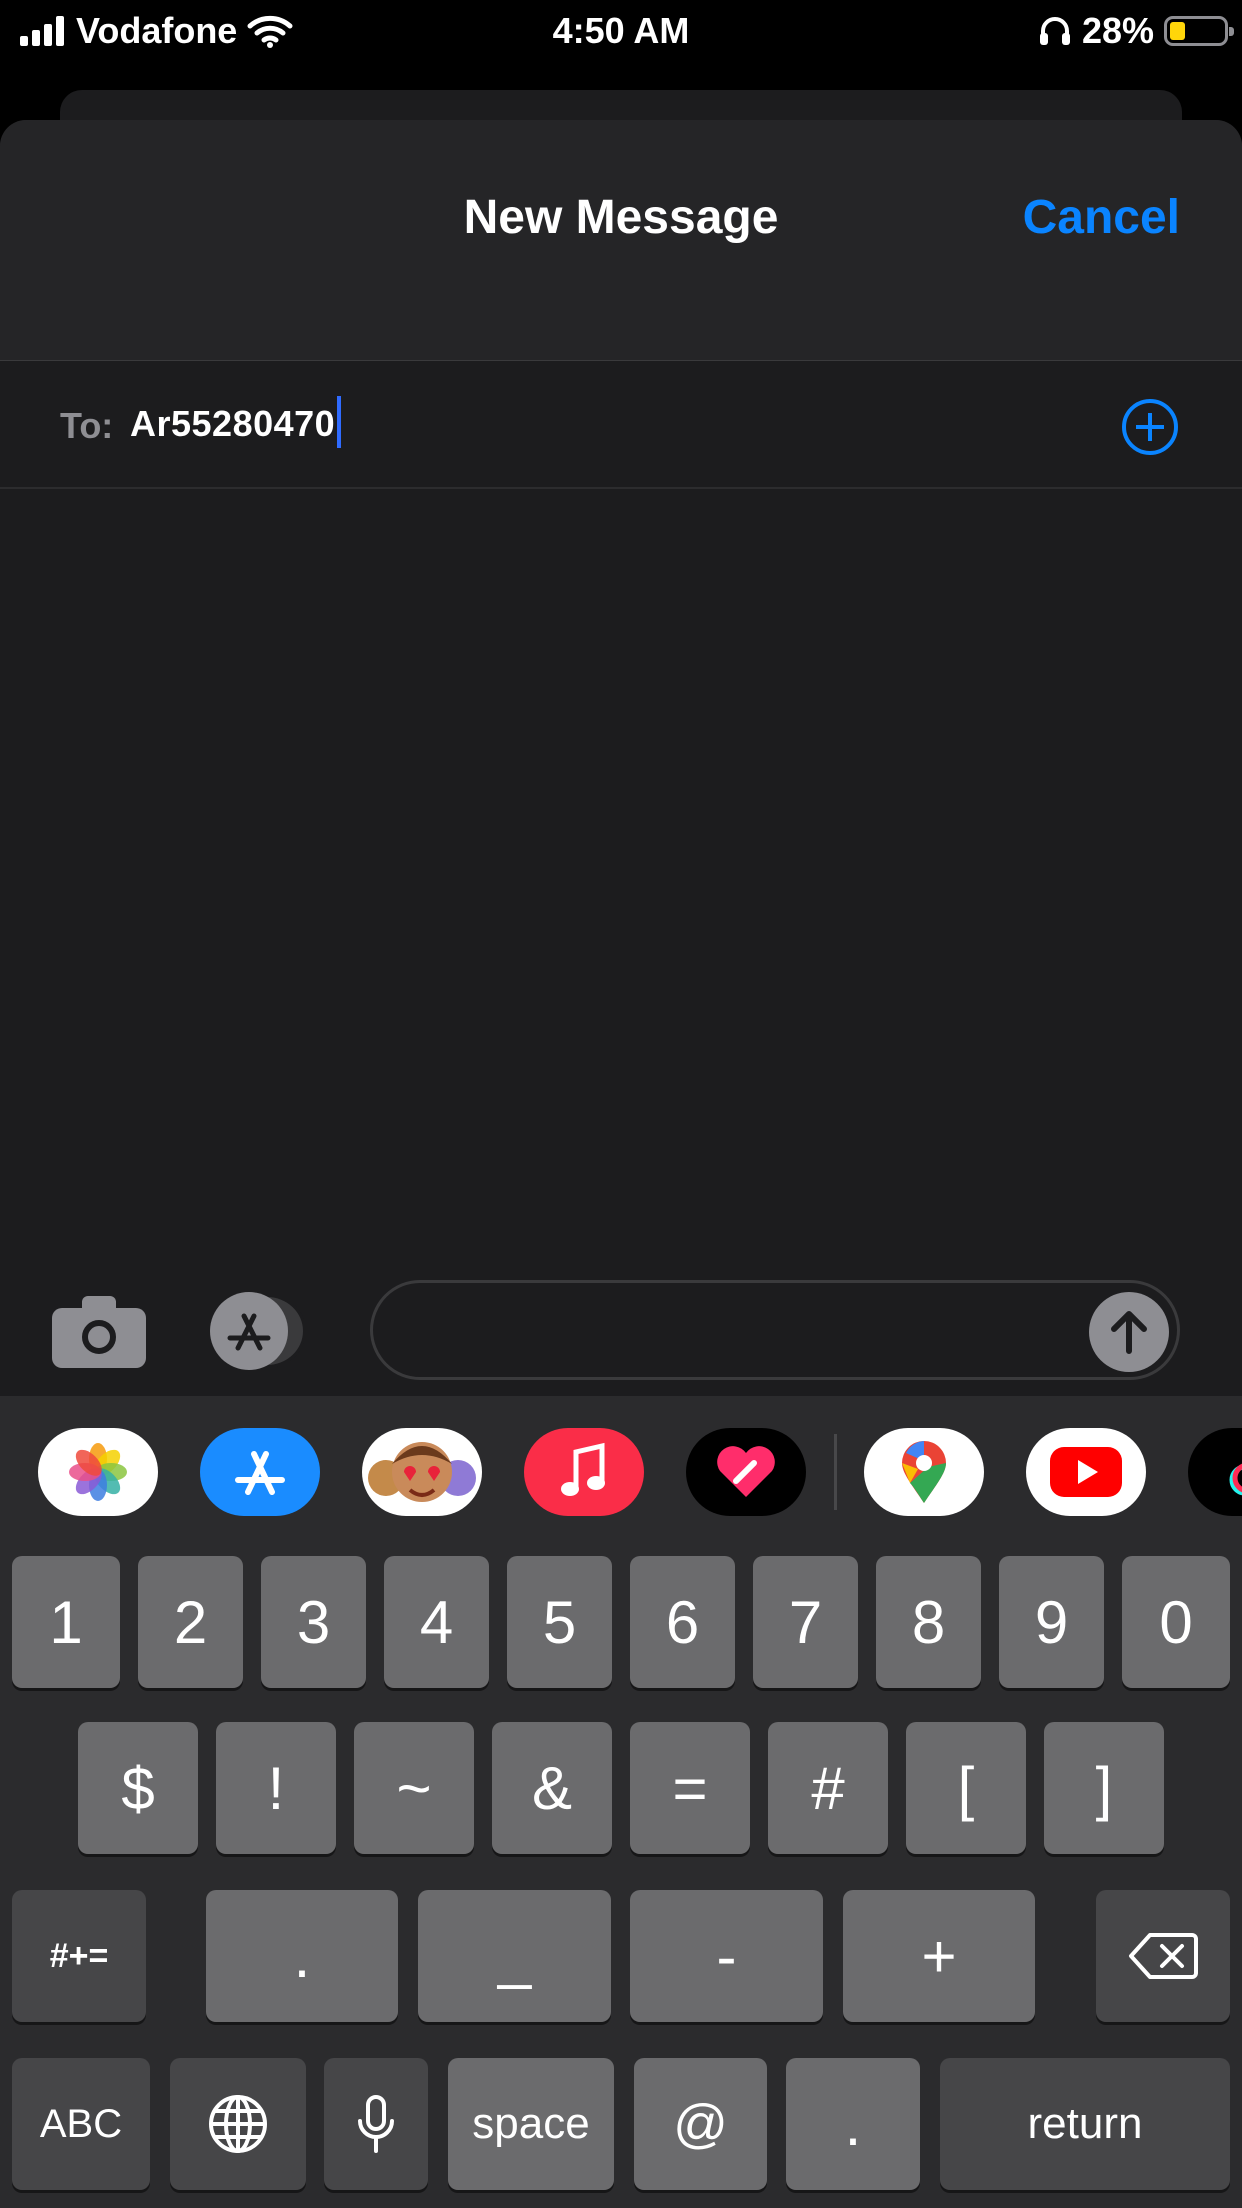 The image size is (1242, 2208). I want to click on key-hyphen: -, so click(726, 1956).